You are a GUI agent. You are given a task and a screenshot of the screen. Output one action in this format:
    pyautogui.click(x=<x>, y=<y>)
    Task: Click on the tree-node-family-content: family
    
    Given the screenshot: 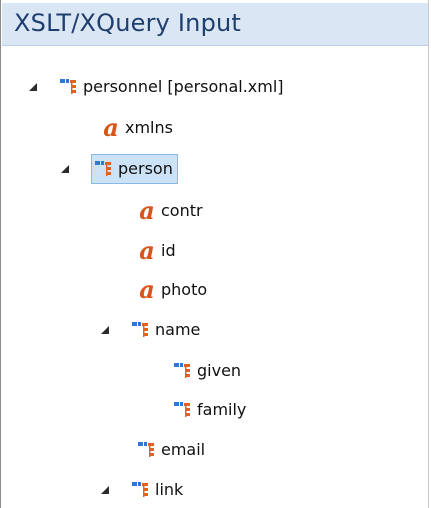 What is the action you would take?
    pyautogui.click(x=210, y=410)
    